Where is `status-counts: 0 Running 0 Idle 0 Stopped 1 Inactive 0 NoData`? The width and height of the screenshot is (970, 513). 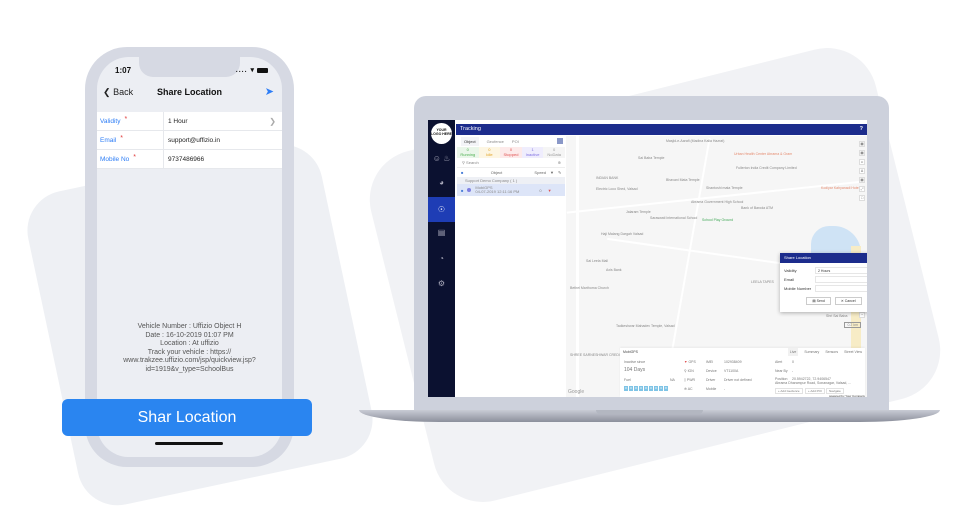
status-counts: 0 Running 0 Idle 0 Stopped 1 Inactive 0 NoData is located at coordinates (511, 152).